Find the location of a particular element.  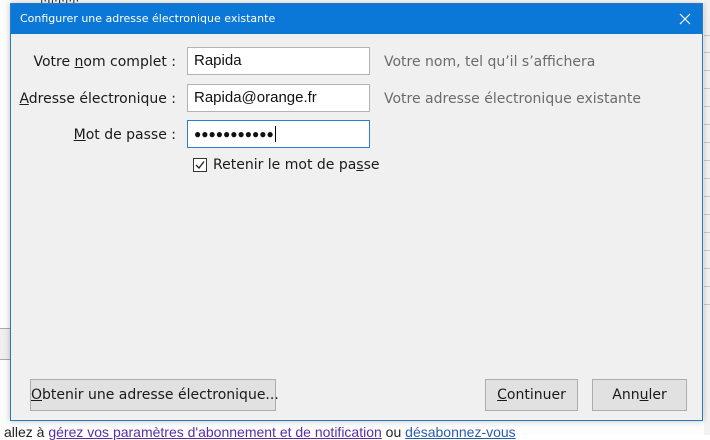

email-hint: Votre adresse électronique existante is located at coordinates (513, 99).